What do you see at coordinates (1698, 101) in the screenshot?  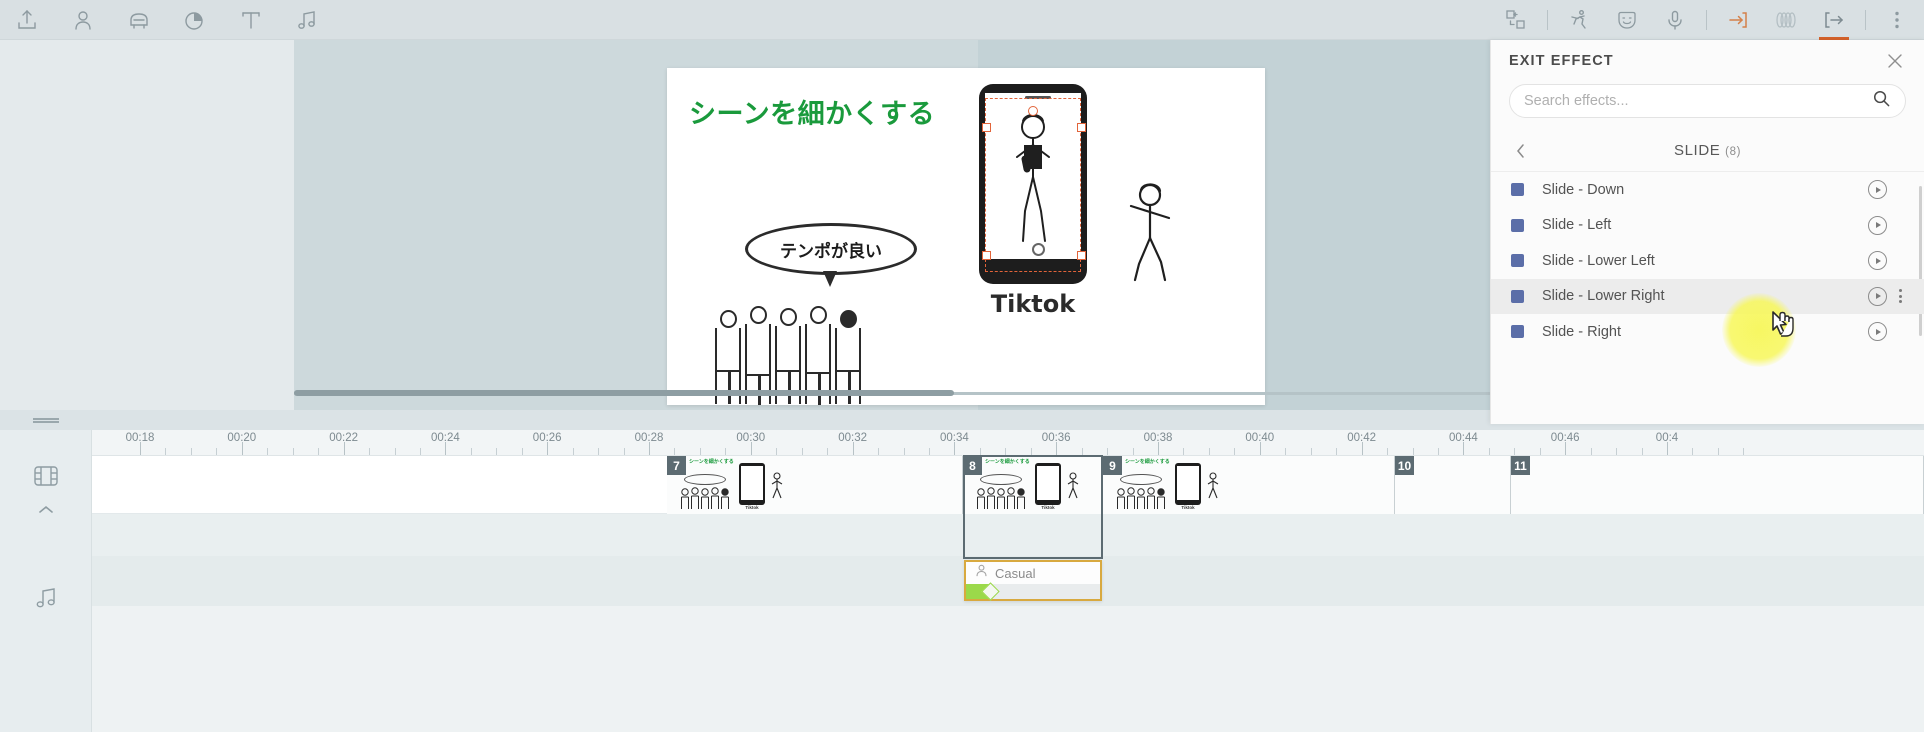 I see `search-input` at bounding box center [1698, 101].